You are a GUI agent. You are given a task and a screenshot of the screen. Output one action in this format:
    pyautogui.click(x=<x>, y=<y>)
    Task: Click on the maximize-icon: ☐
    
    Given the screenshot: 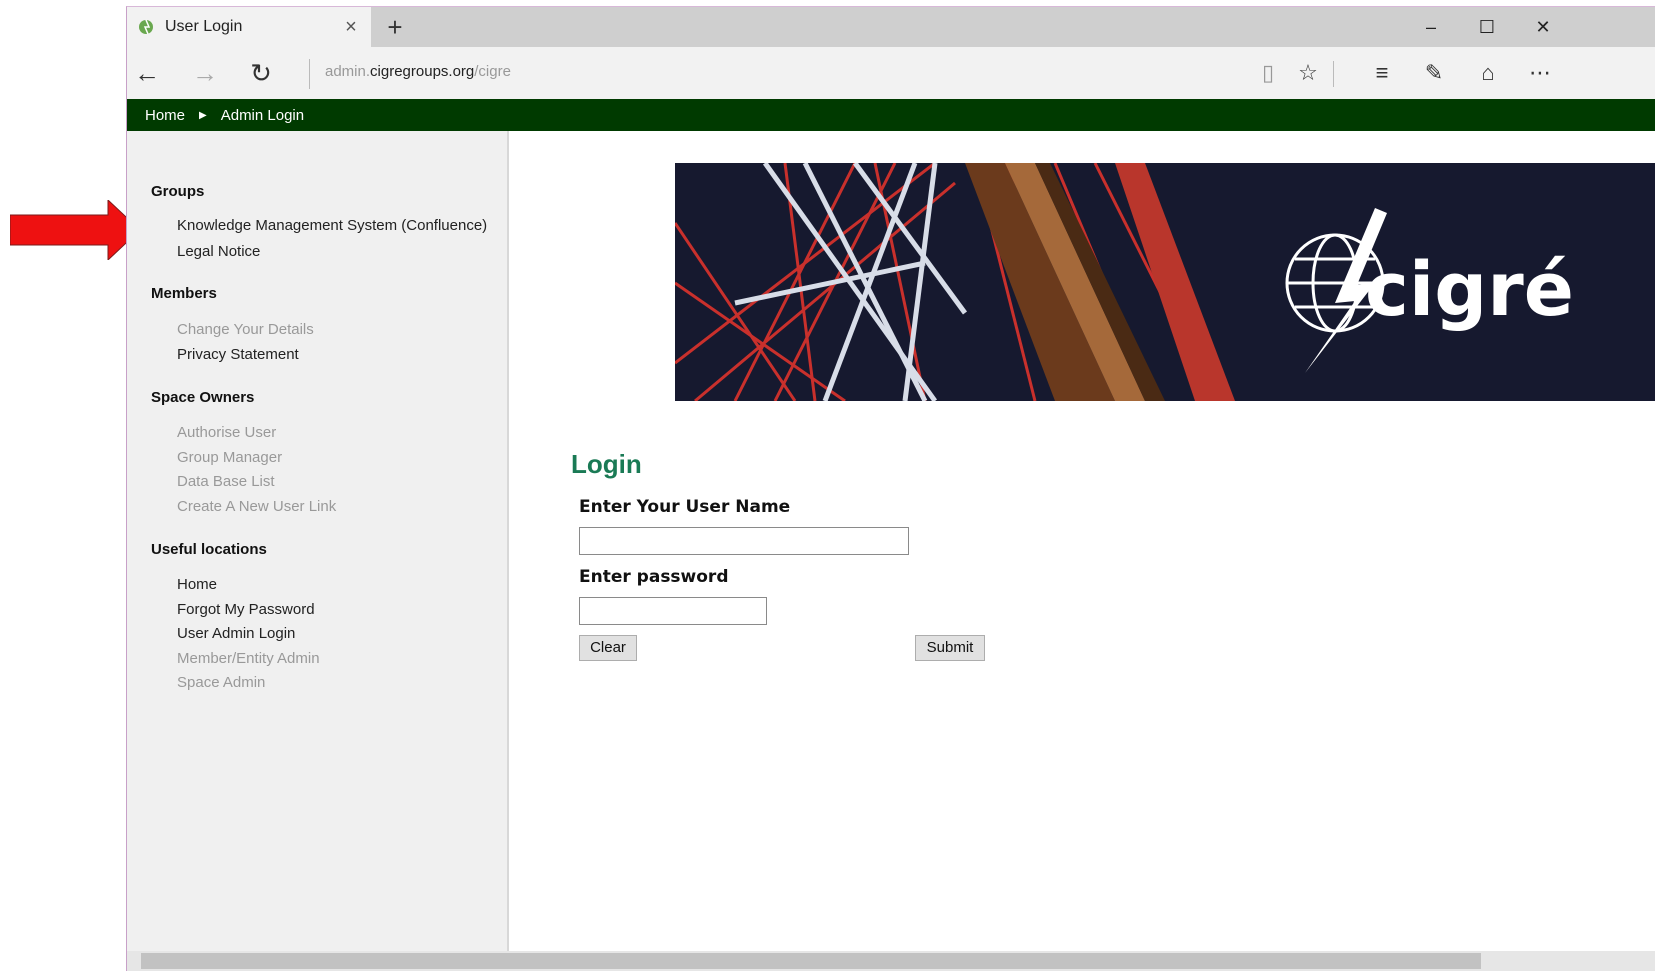 What is the action you would take?
    pyautogui.click(x=1487, y=27)
    